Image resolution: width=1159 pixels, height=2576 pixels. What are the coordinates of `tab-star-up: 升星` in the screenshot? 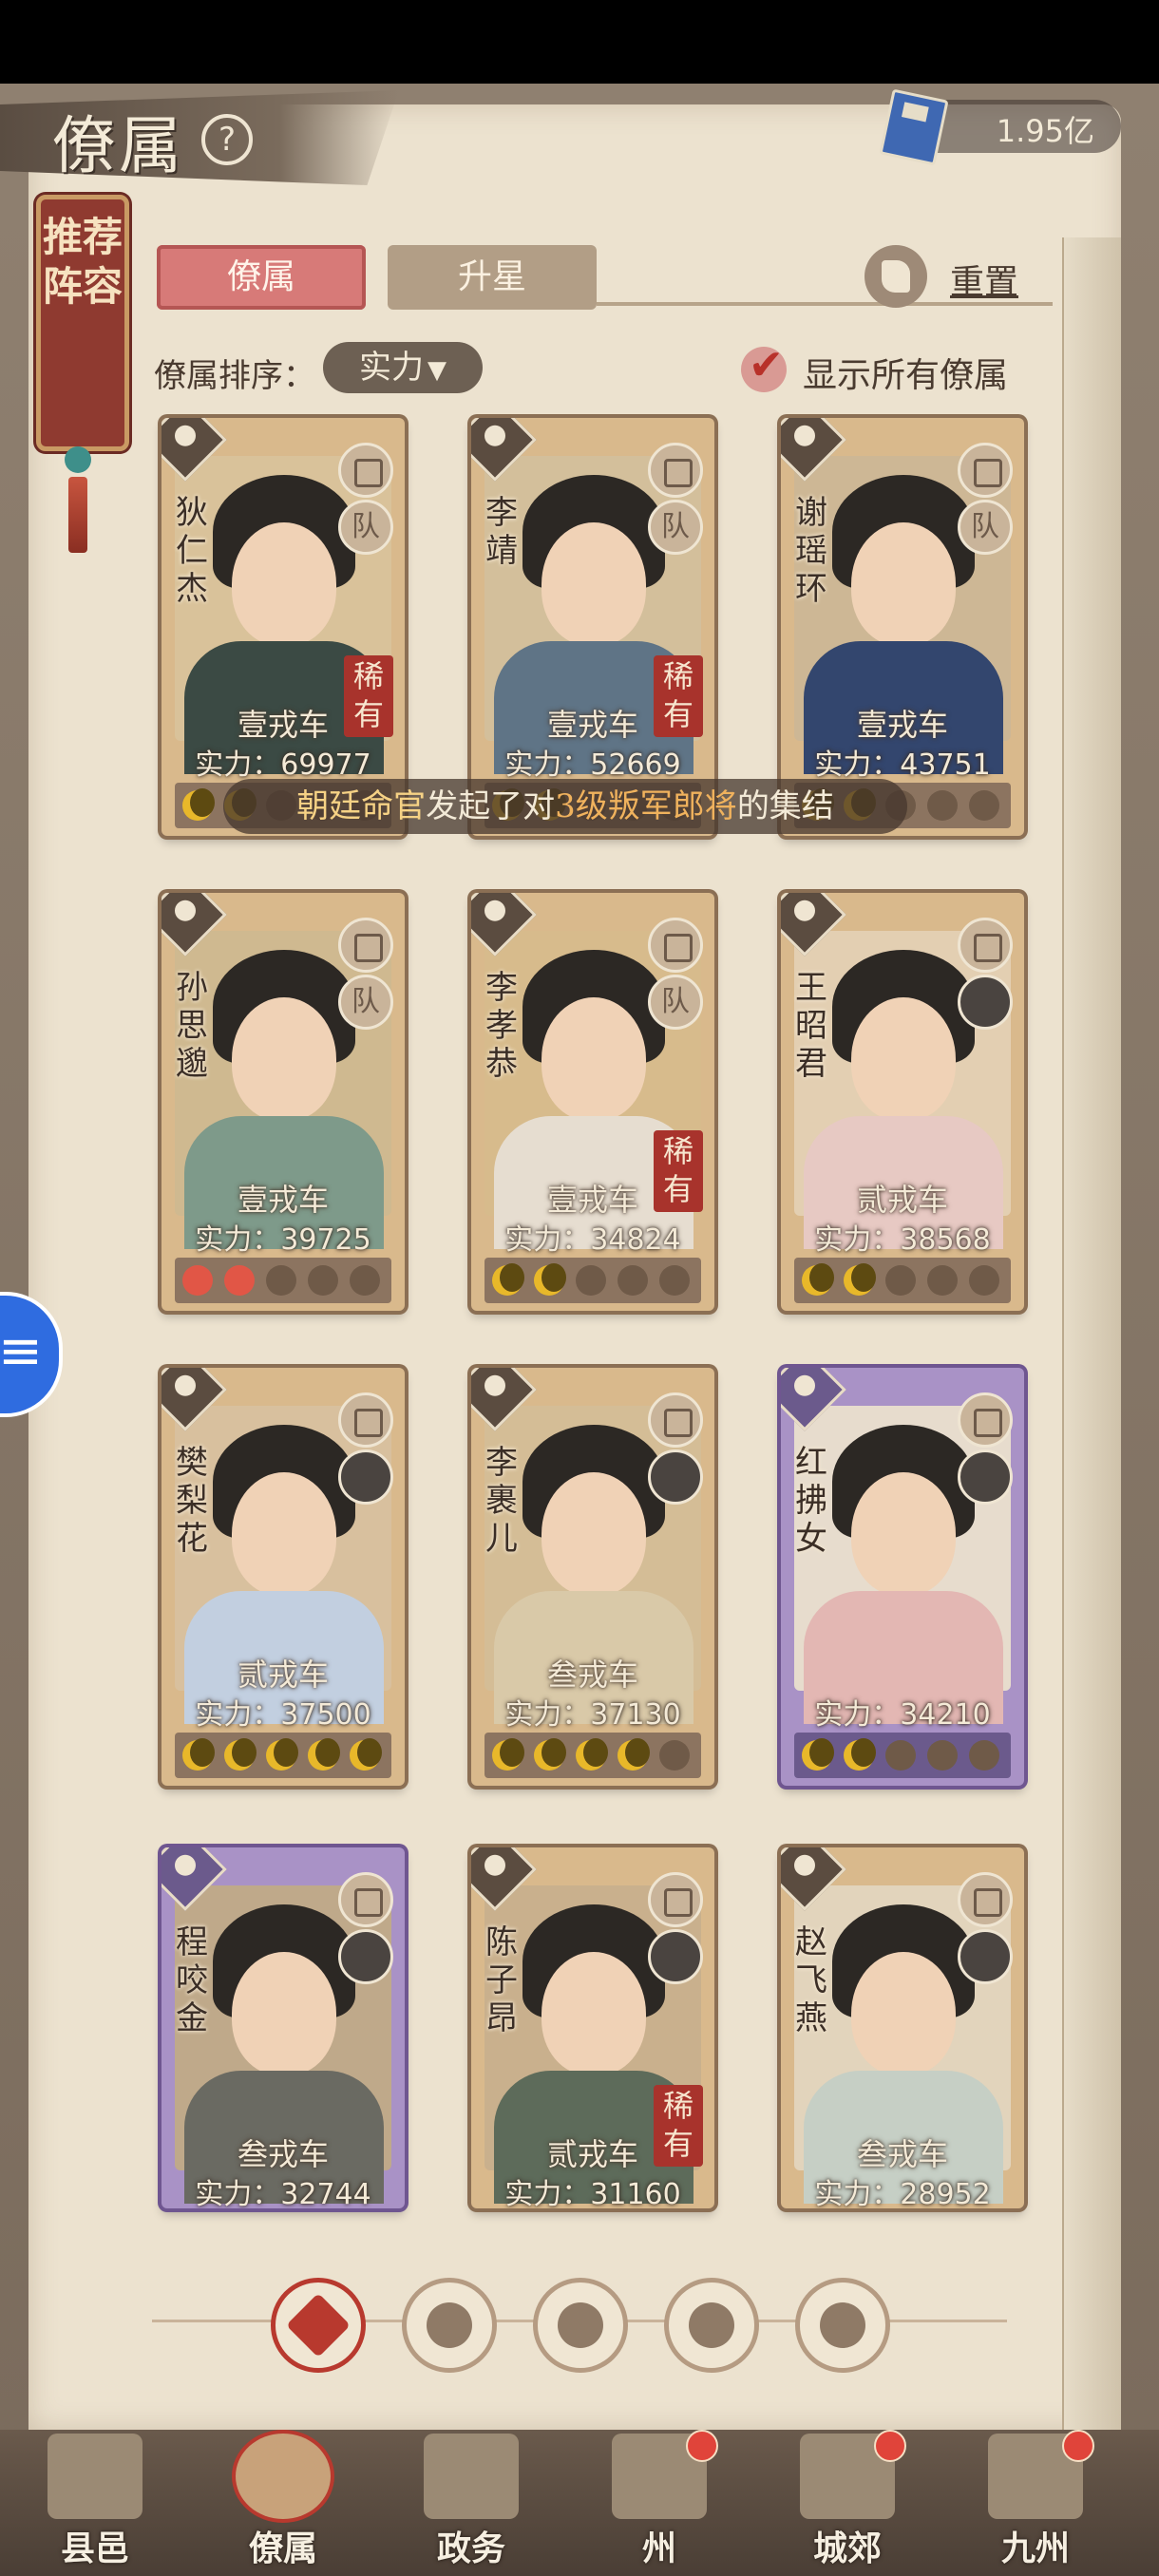 It's located at (492, 277).